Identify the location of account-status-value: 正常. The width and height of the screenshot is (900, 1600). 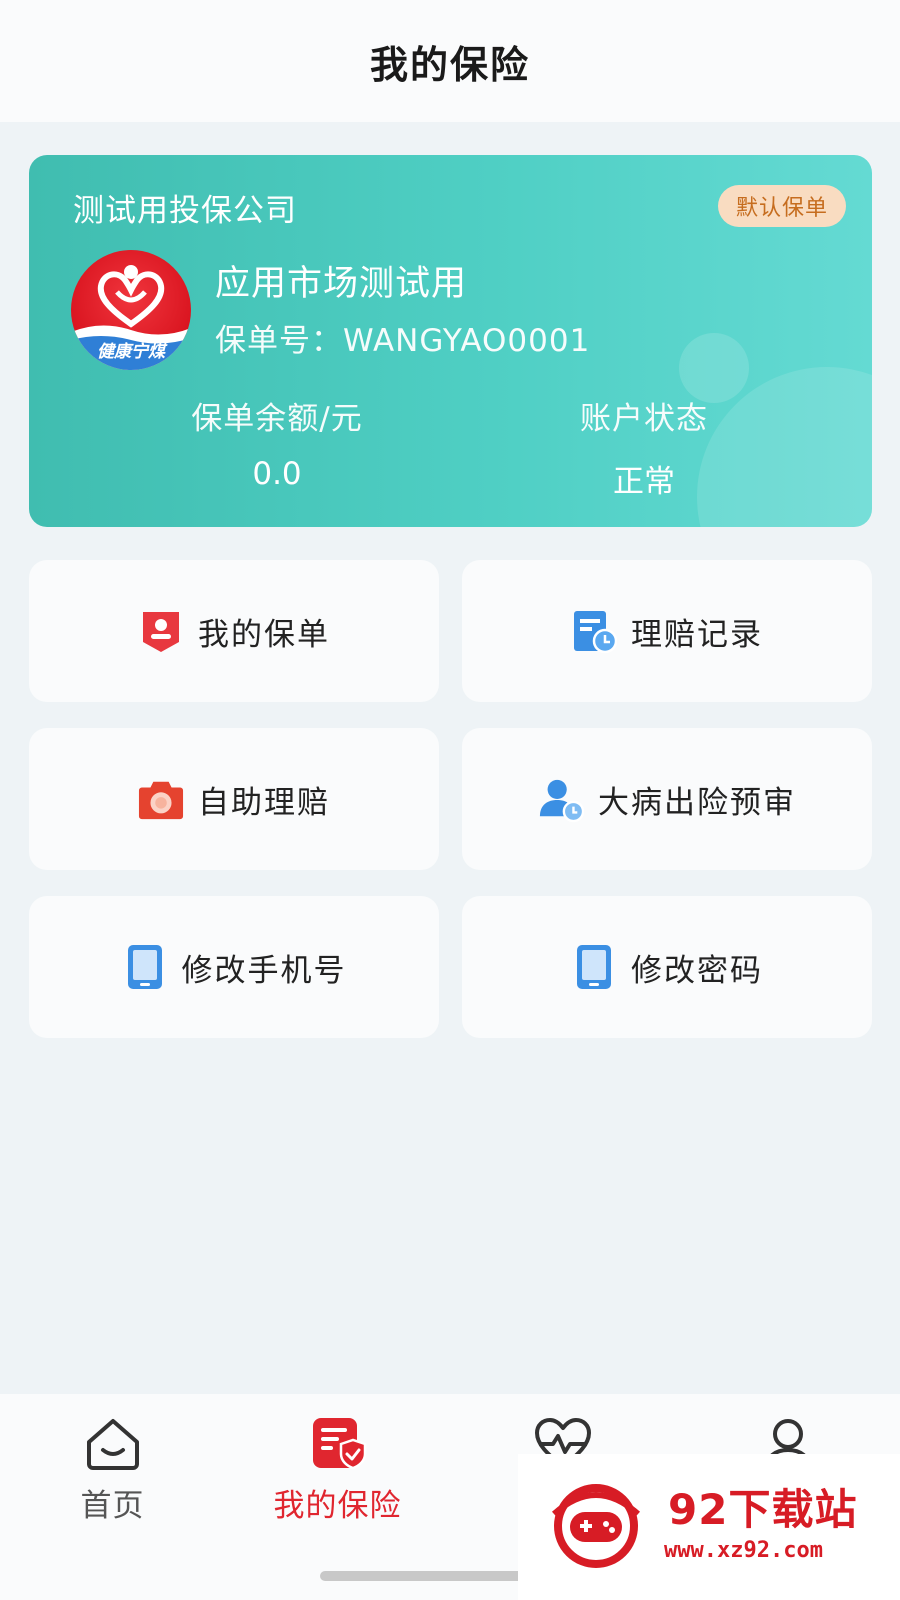
(644, 482).